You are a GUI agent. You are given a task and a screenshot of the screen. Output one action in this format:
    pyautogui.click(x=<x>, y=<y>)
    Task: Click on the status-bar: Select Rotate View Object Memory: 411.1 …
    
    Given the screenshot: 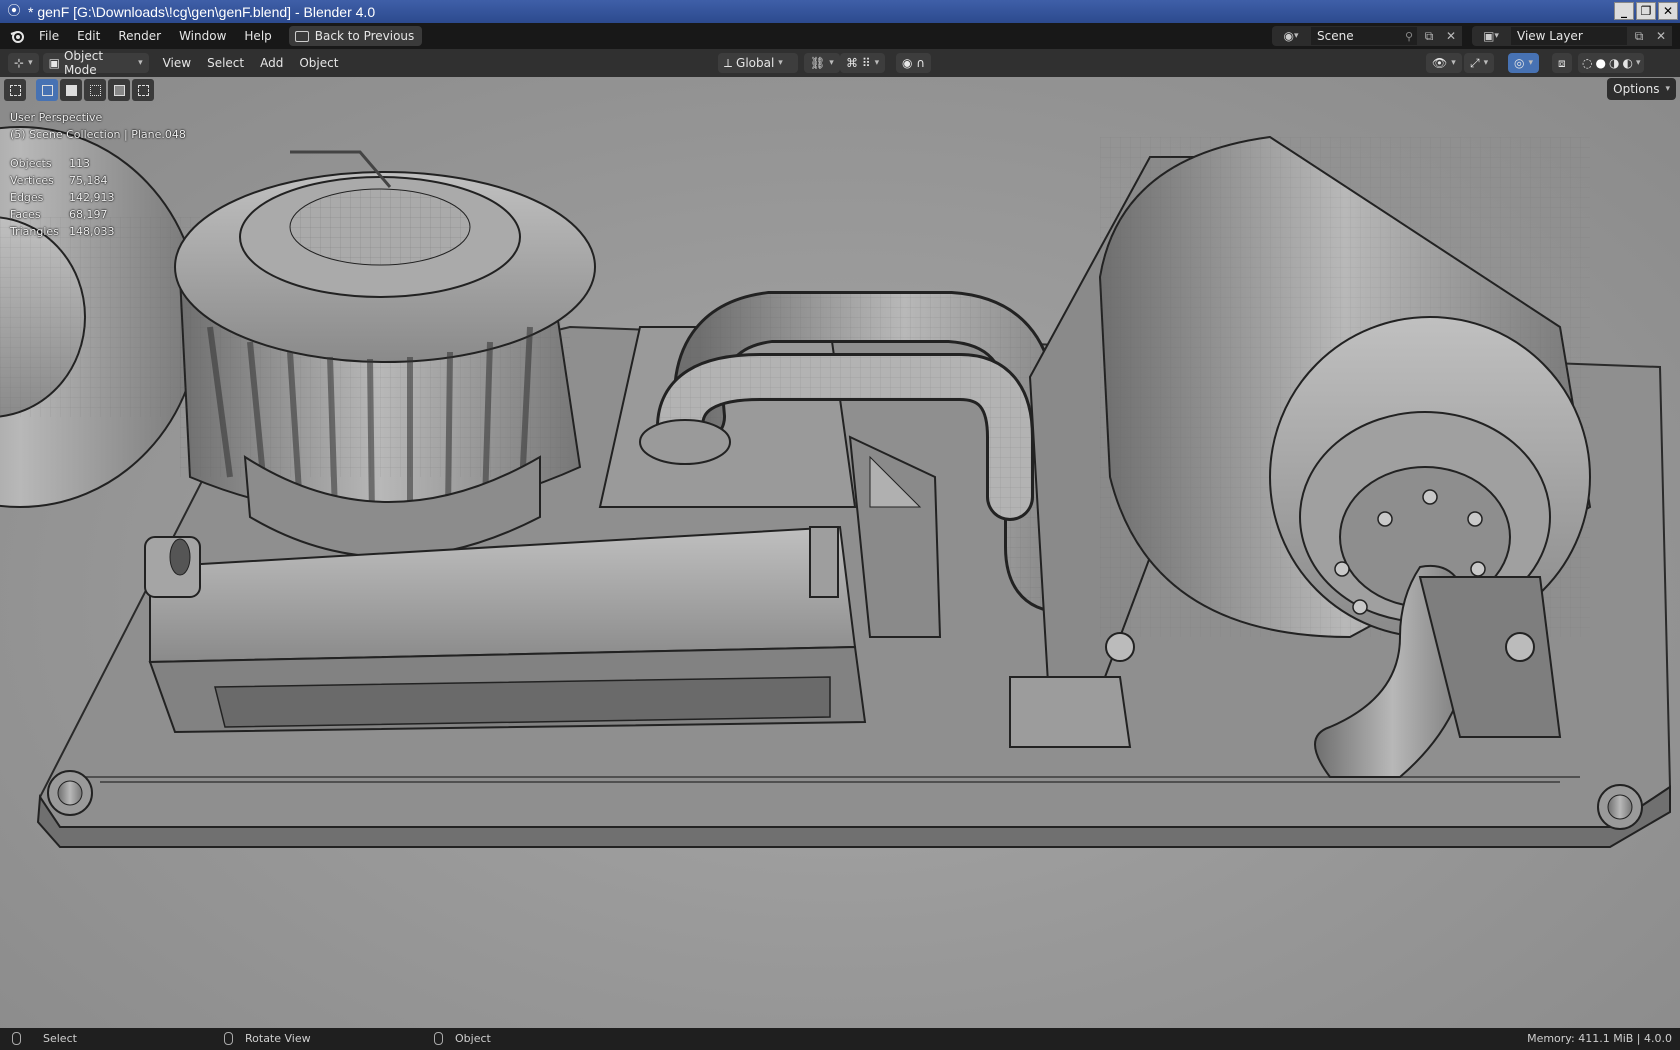 What is the action you would take?
    pyautogui.click(x=840, y=1039)
    